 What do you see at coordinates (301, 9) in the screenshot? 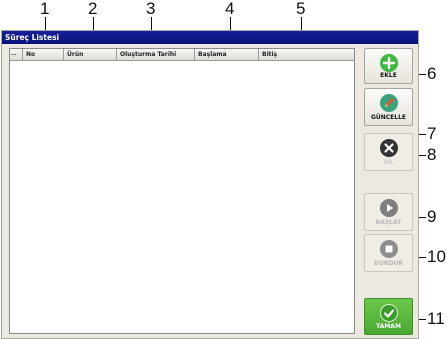
I see `callout-5: 5` at bounding box center [301, 9].